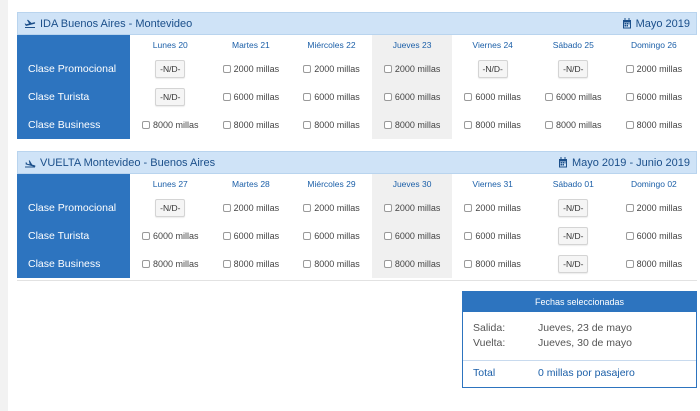 This screenshot has width=700, height=411. I want to click on vuelta-month: Mayo 2019 - Junio 2019, so click(630, 162).